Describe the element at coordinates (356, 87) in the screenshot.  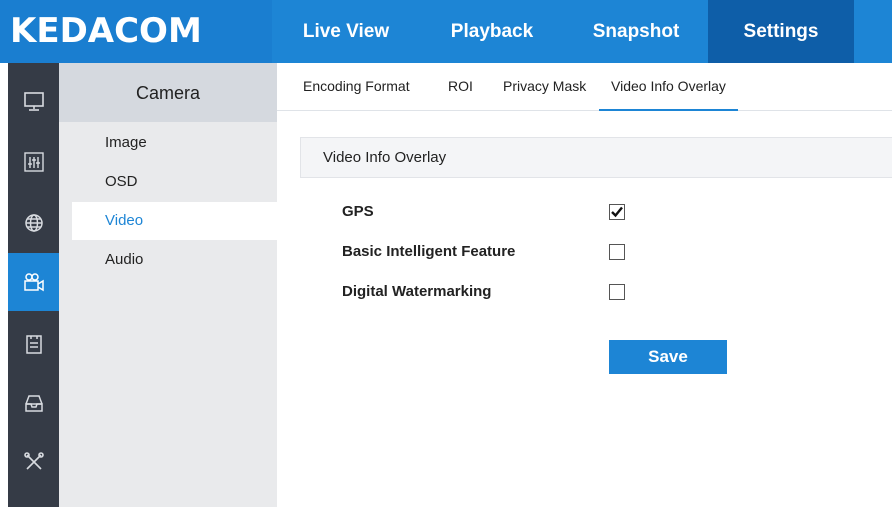
I see `tab-encoding-format: Encoding Format` at that location.